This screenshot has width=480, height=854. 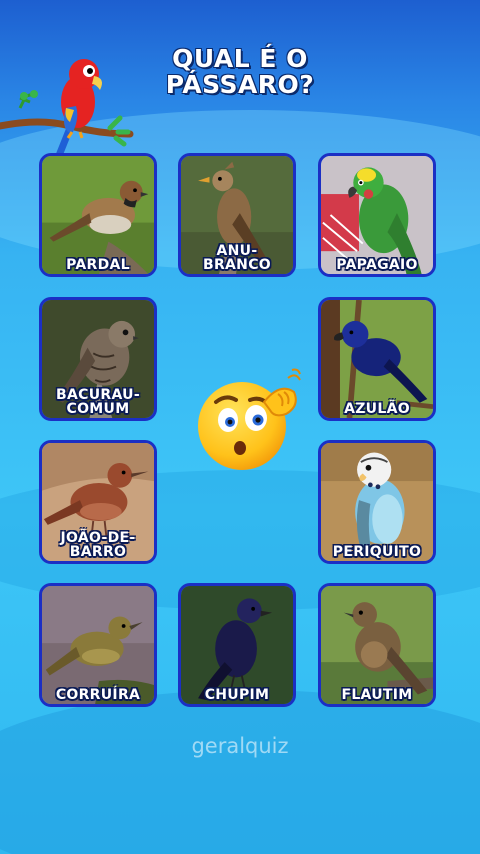 What do you see at coordinates (237, 645) in the screenshot?
I see `bird-card-chupim: CHUPIM` at bounding box center [237, 645].